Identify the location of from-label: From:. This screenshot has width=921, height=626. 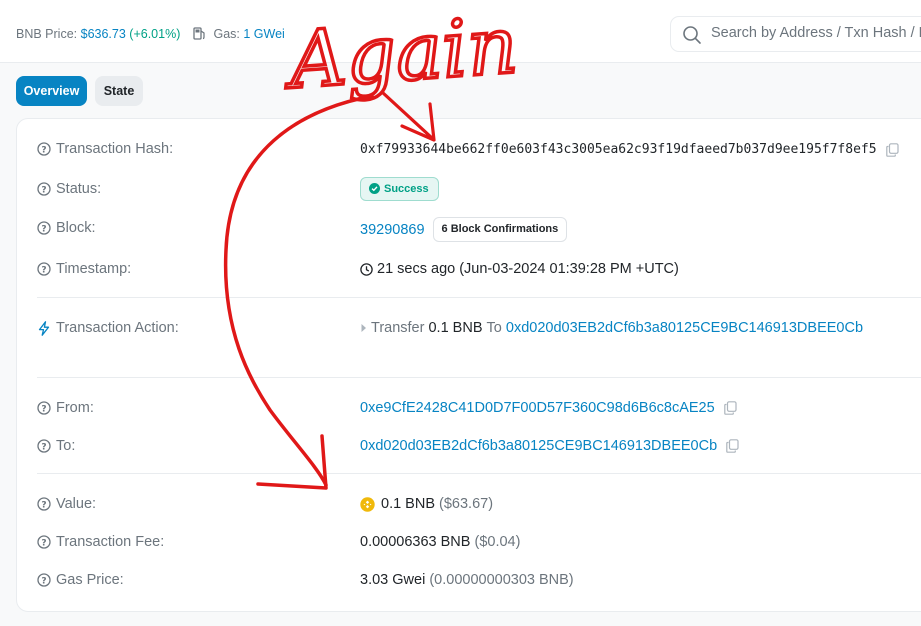
(75, 408).